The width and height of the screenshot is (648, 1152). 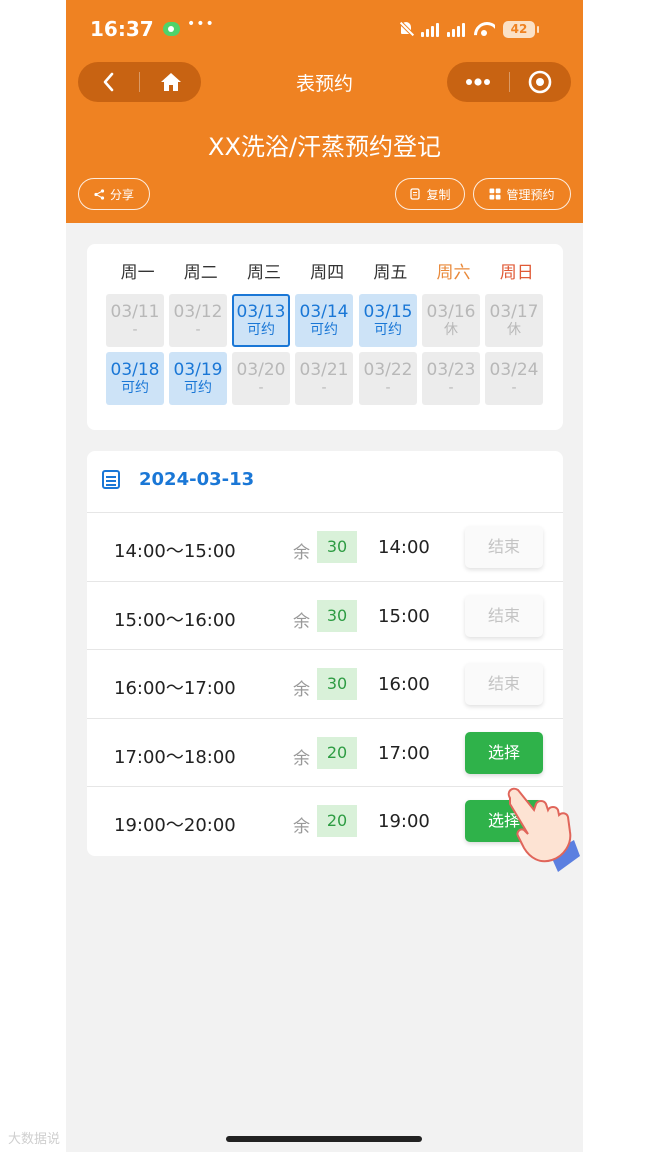 I want to click on watermark: 大数据说, so click(x=34, y=1139).